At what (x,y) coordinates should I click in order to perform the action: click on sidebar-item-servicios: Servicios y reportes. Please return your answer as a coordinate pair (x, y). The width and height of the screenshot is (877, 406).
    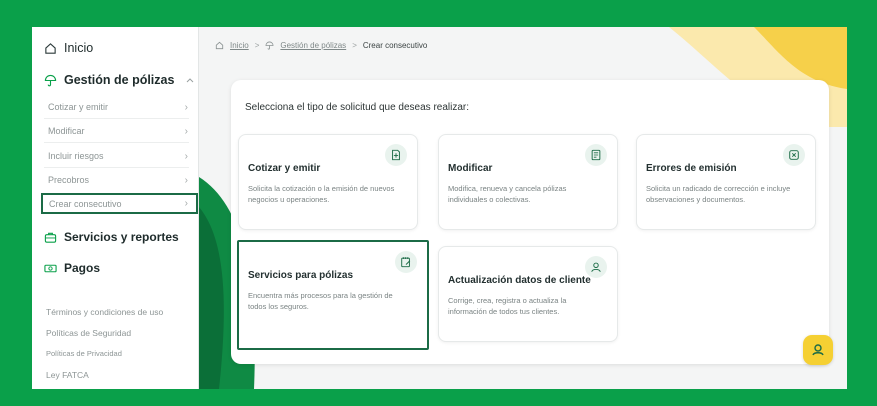
    Looking at the image, I should click on (111, 237).